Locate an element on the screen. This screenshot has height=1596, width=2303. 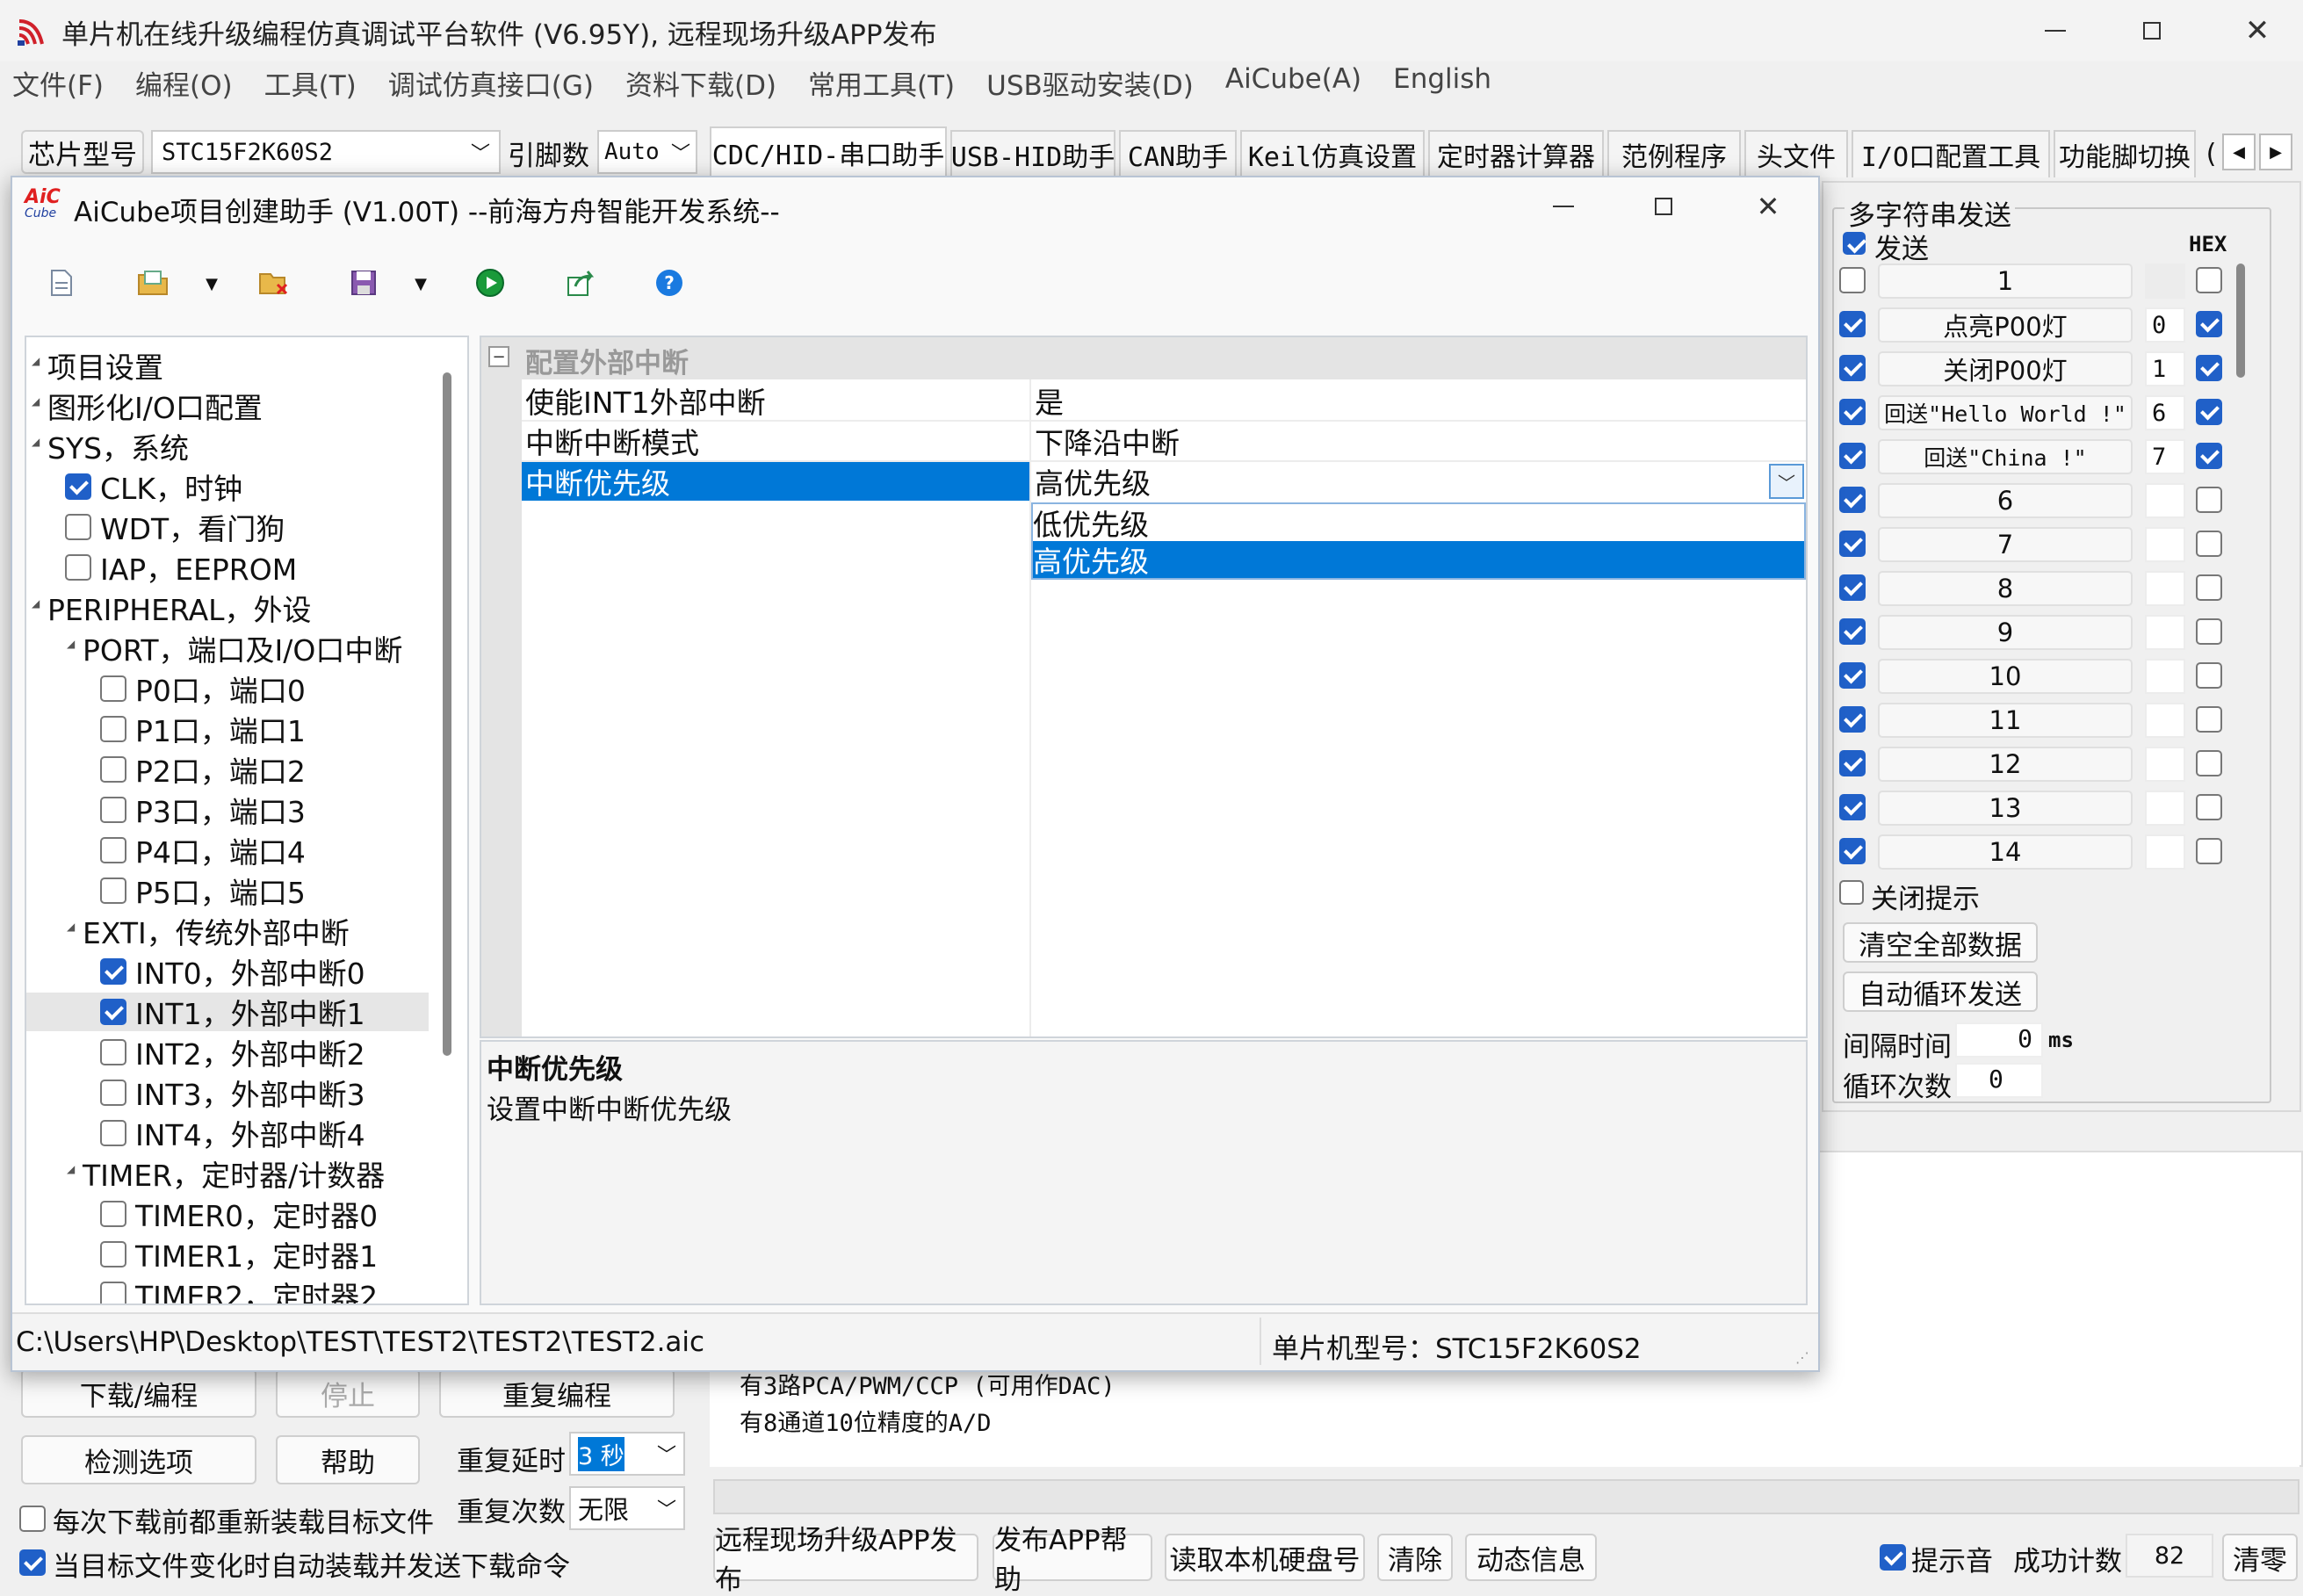
tree-item-label: PERIPHERAL，外设 is located at coordinates (179, 608).